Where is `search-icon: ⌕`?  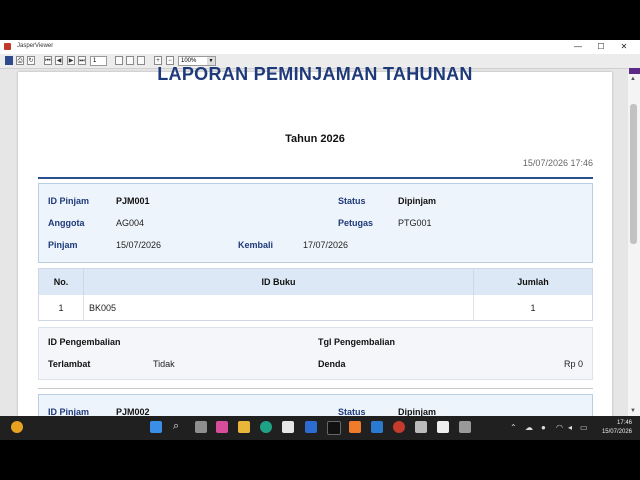
search-icon: ⌕ is located at coordinates (176, 426).